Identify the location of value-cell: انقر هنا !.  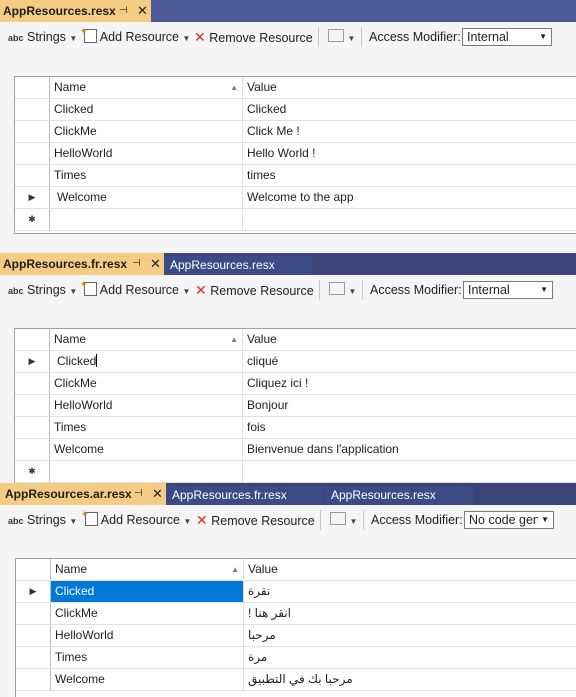
(410, 613).